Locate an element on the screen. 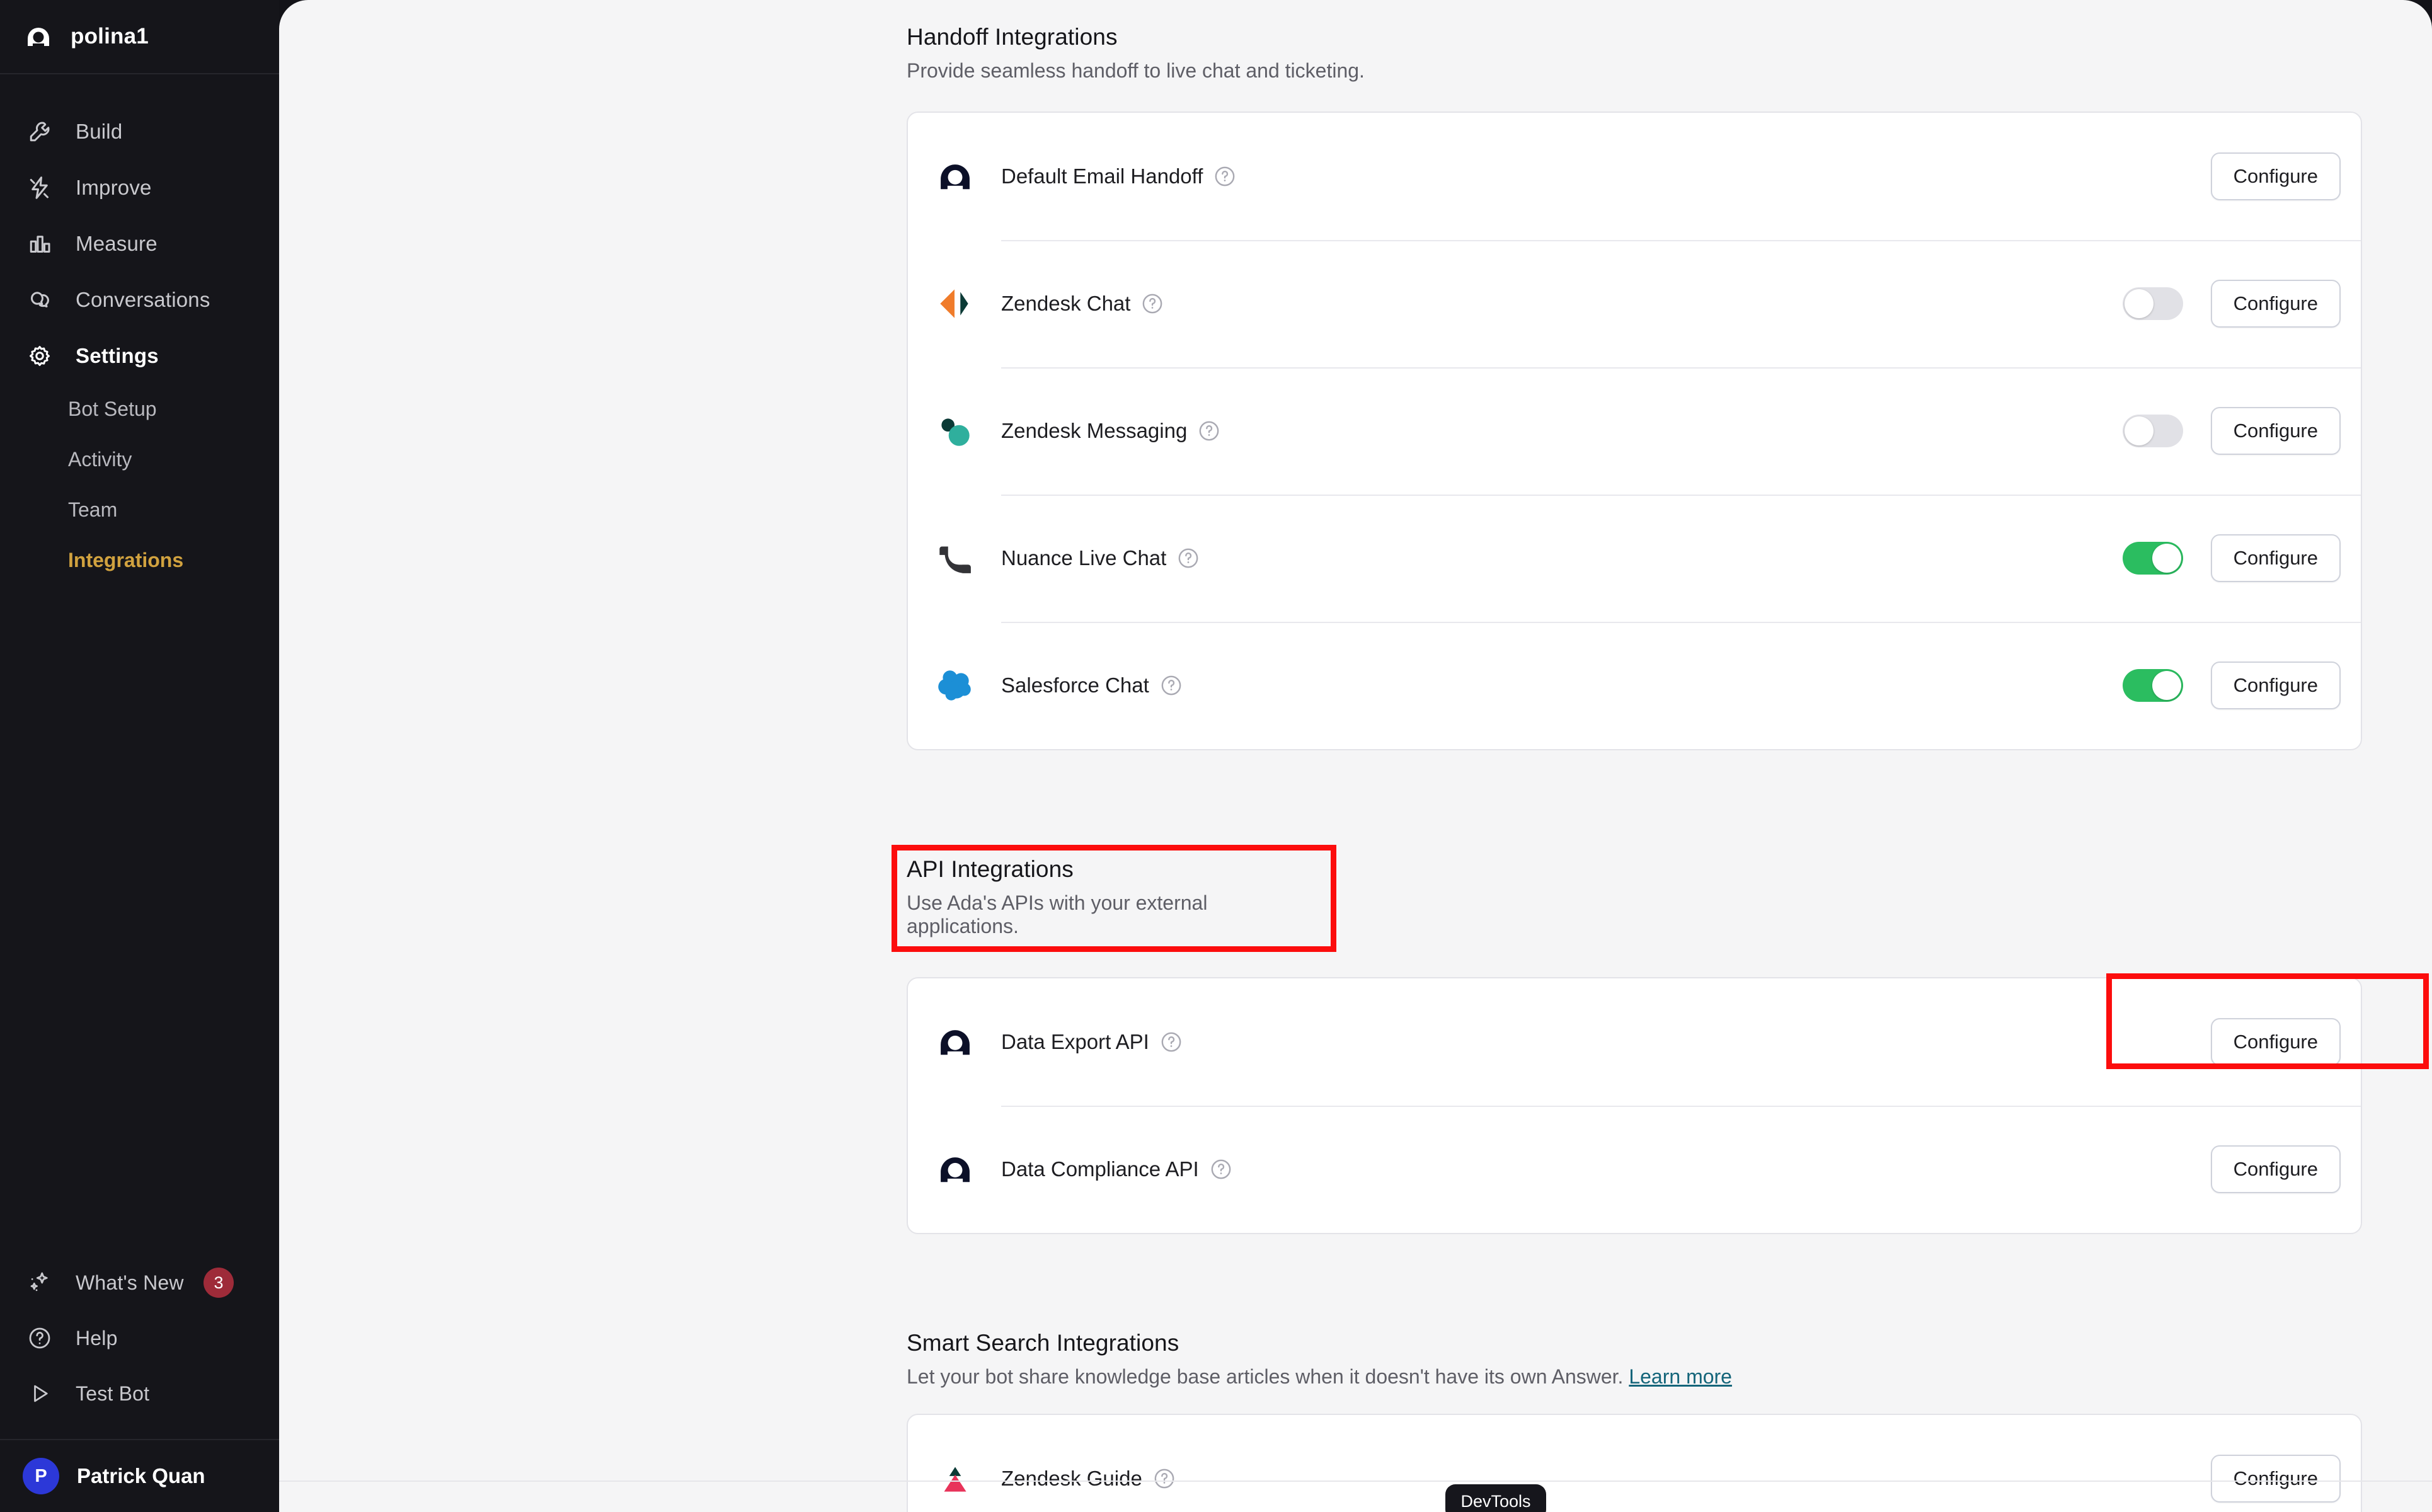 This screenshot has width=2432, height=1512. integration-row-zendesk-chat: Zendesk Chat Configure is located at coordinates (1635, 303).